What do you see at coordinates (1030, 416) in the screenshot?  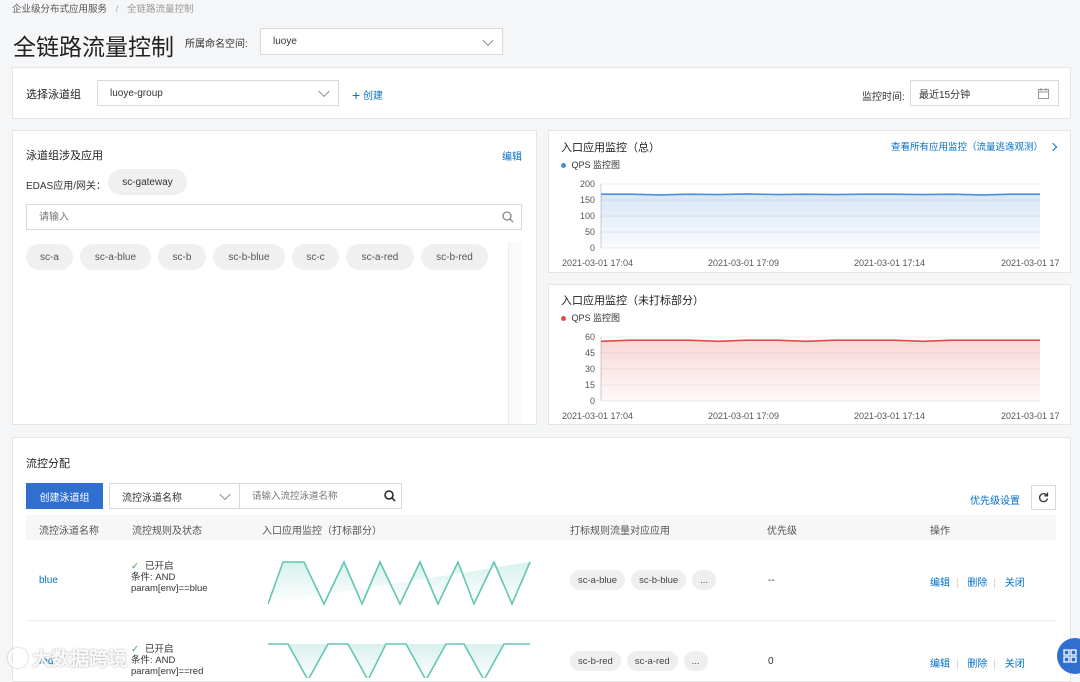 I see `x-tick-label: 2021-03-01 17` at bounding box center [1030, 416].